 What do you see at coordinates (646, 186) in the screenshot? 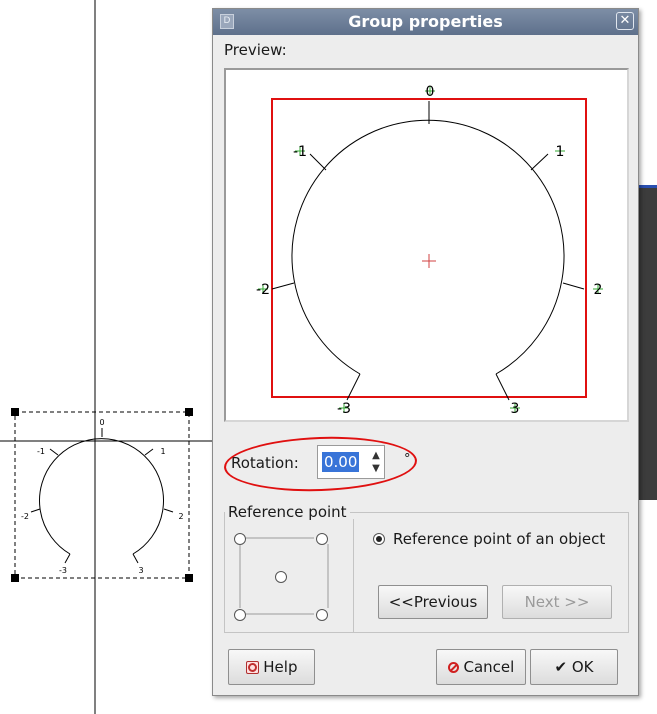
I see `background-window-border` at bounding box center [646, 186].